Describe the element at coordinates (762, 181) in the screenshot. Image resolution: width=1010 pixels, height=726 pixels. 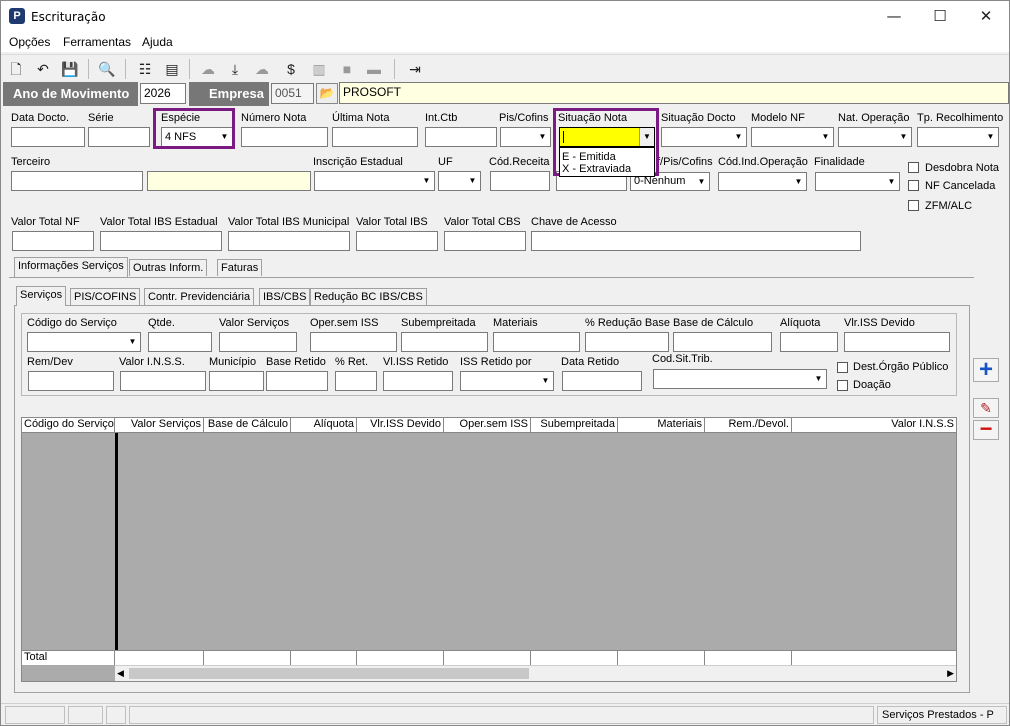
I see `cod-ind-operacao-select: ▼` at that location.